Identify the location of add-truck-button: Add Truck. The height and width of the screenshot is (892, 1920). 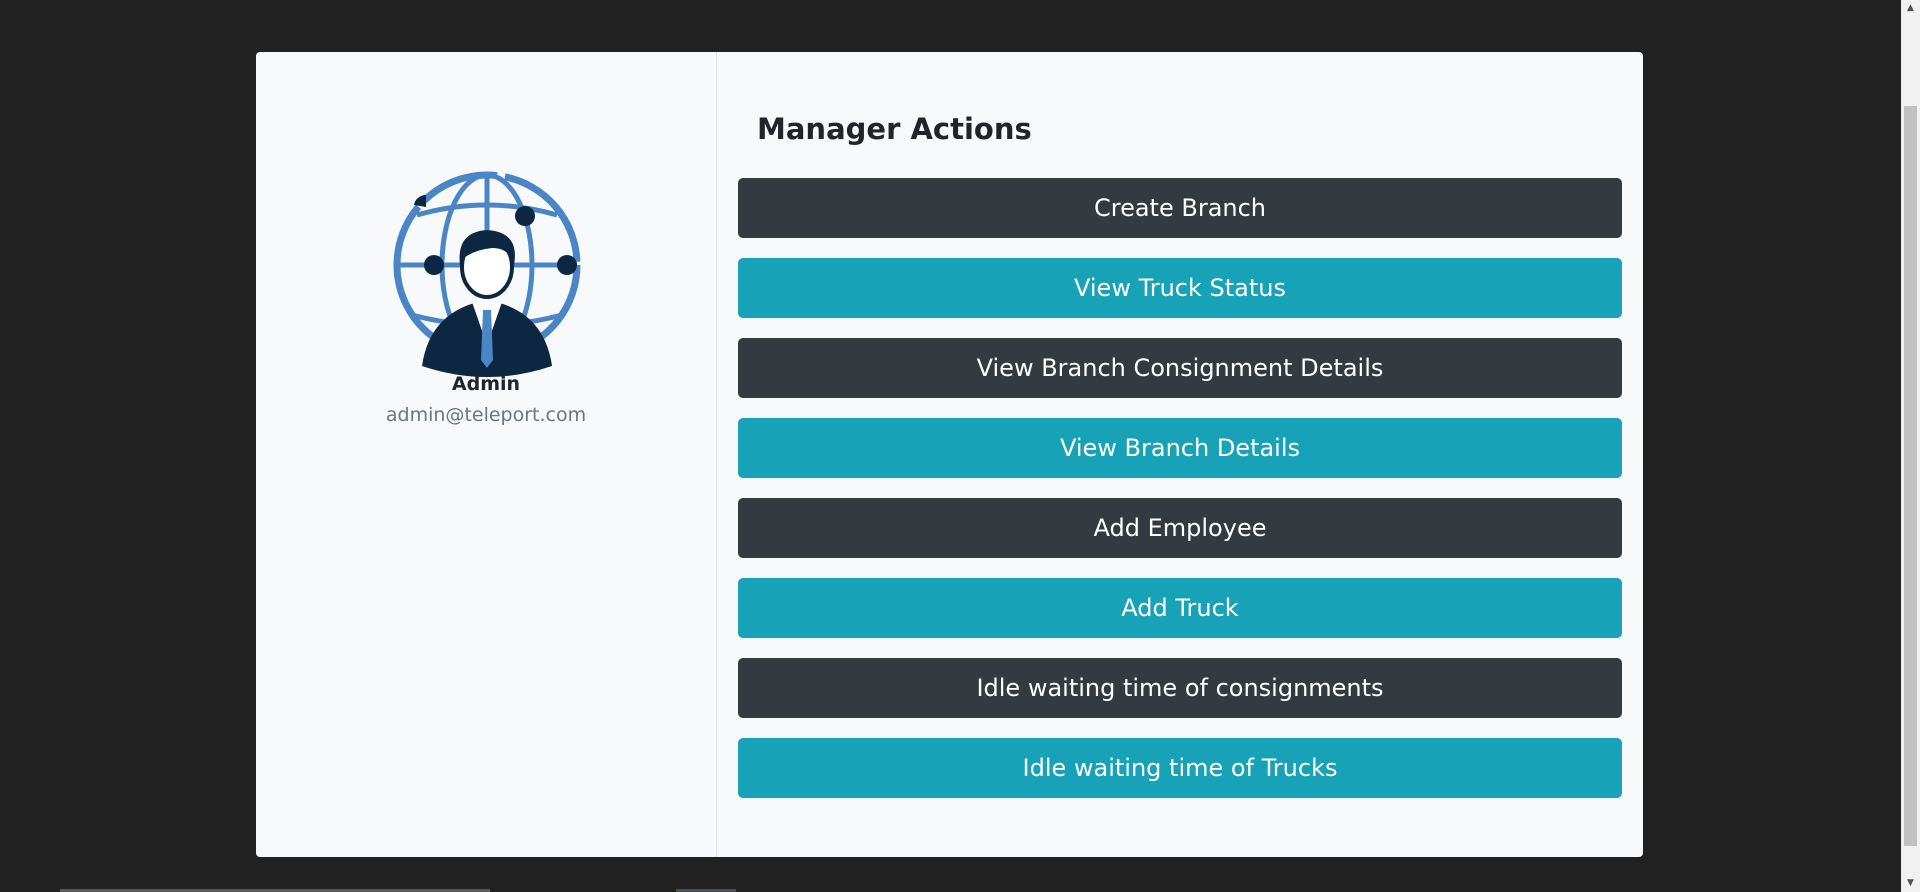
(1180, 608).